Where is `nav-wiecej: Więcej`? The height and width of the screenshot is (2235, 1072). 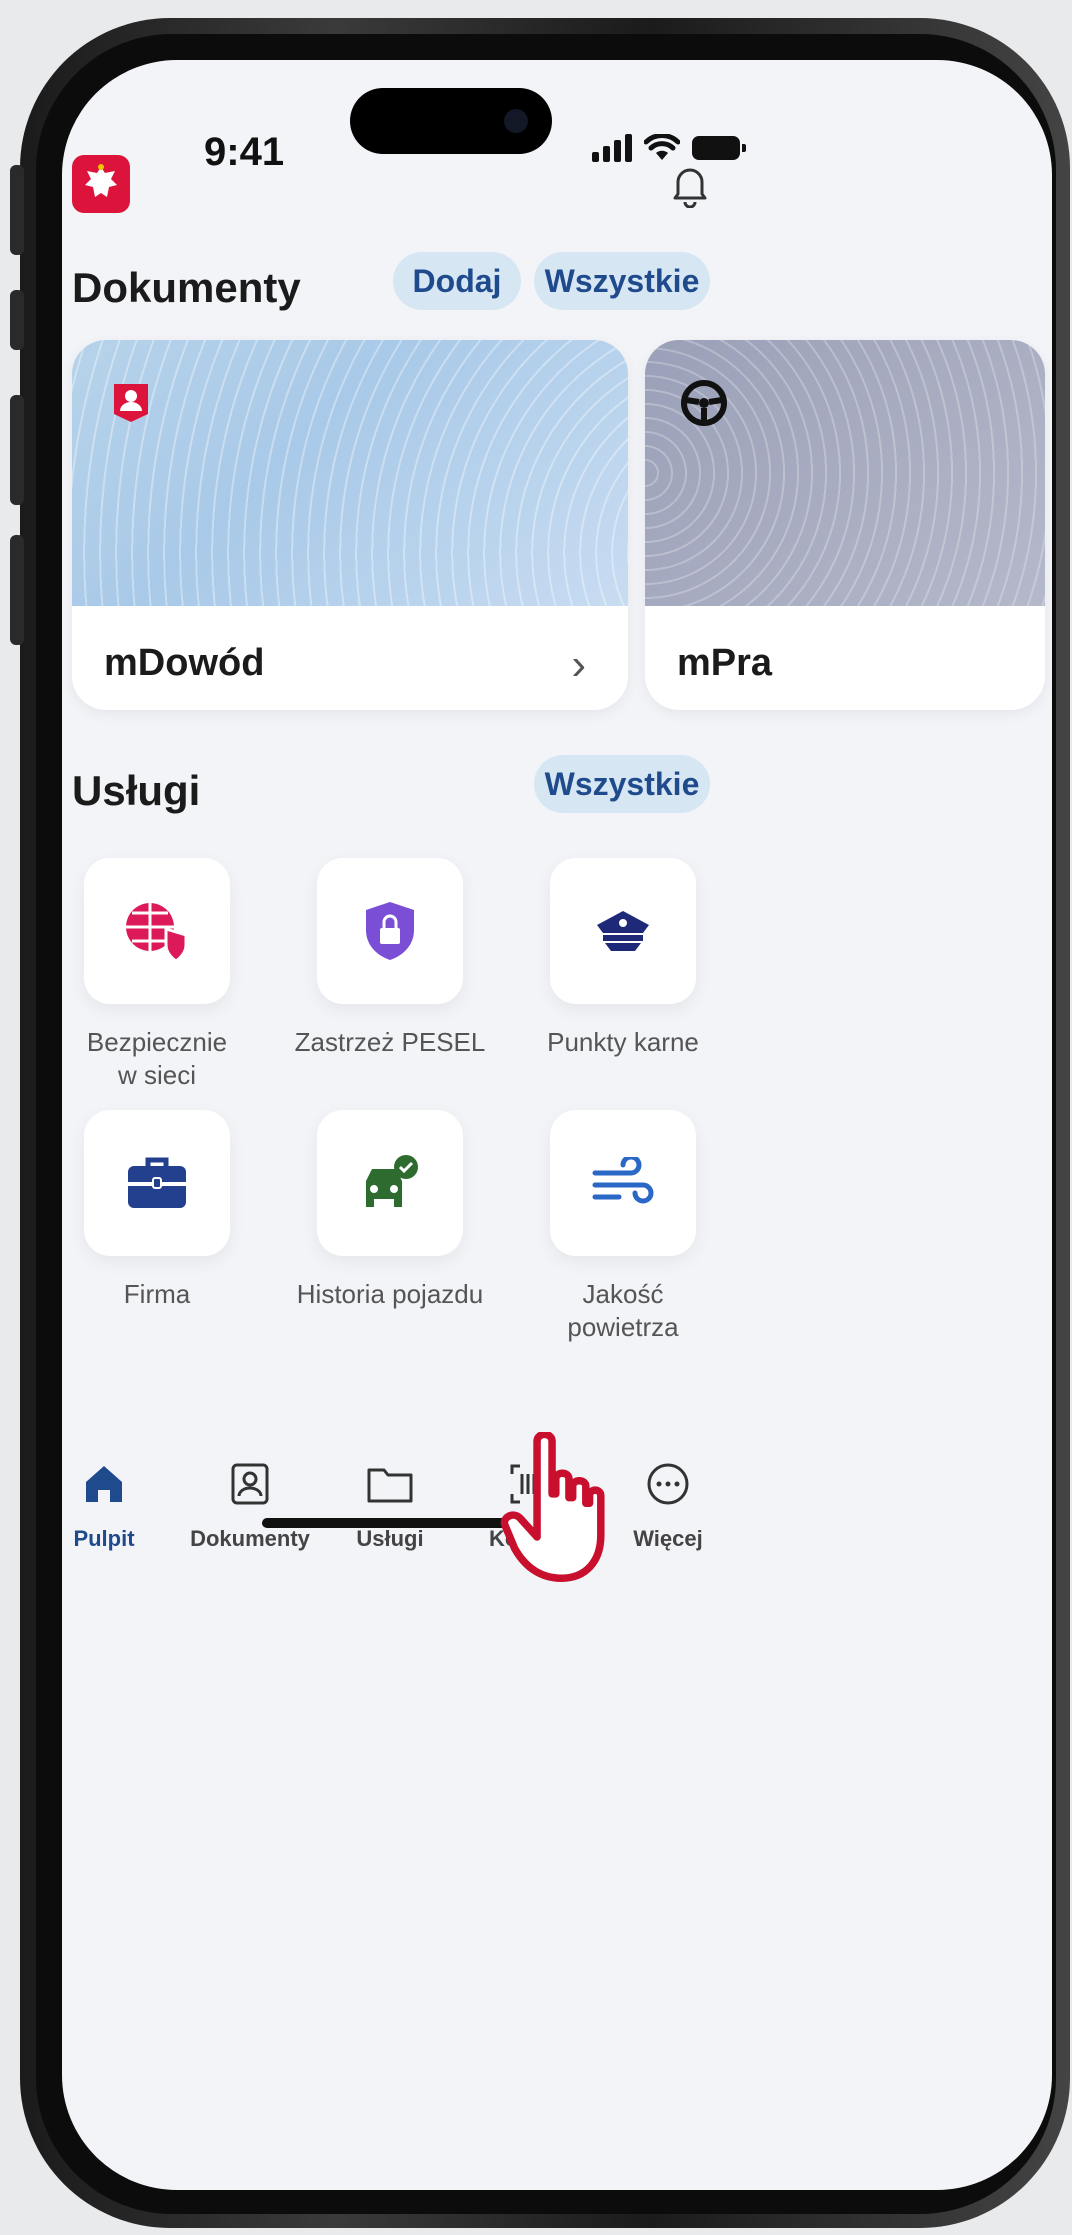
nav-wiecej: Więcej is located at coordinates (668, 1506).